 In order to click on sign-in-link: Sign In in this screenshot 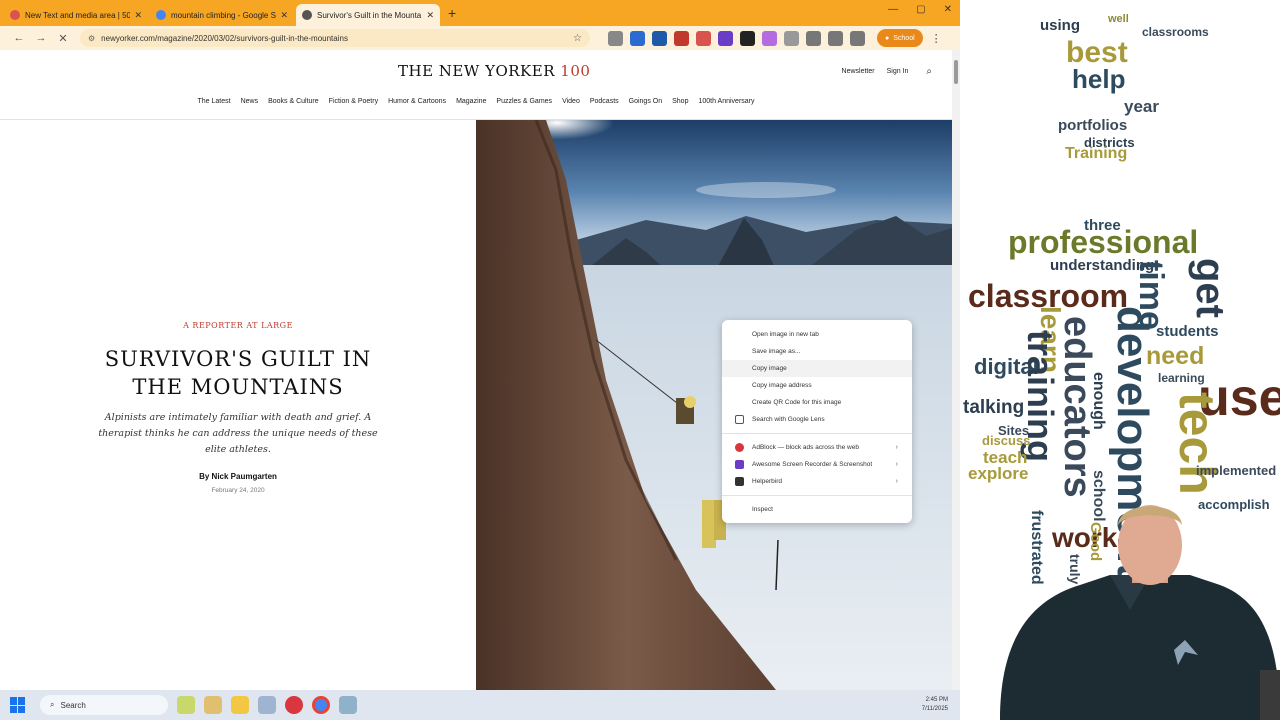, I will do `click(898, 71)`.